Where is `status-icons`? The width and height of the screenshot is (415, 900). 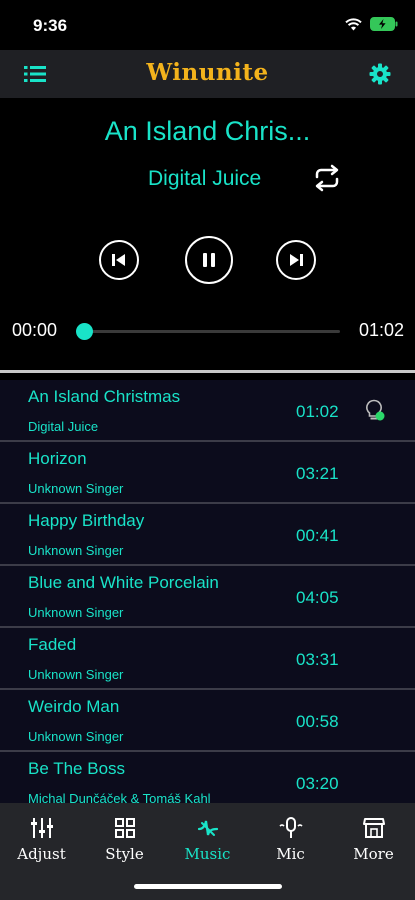
status-icons is located at coordinates (371, 24).